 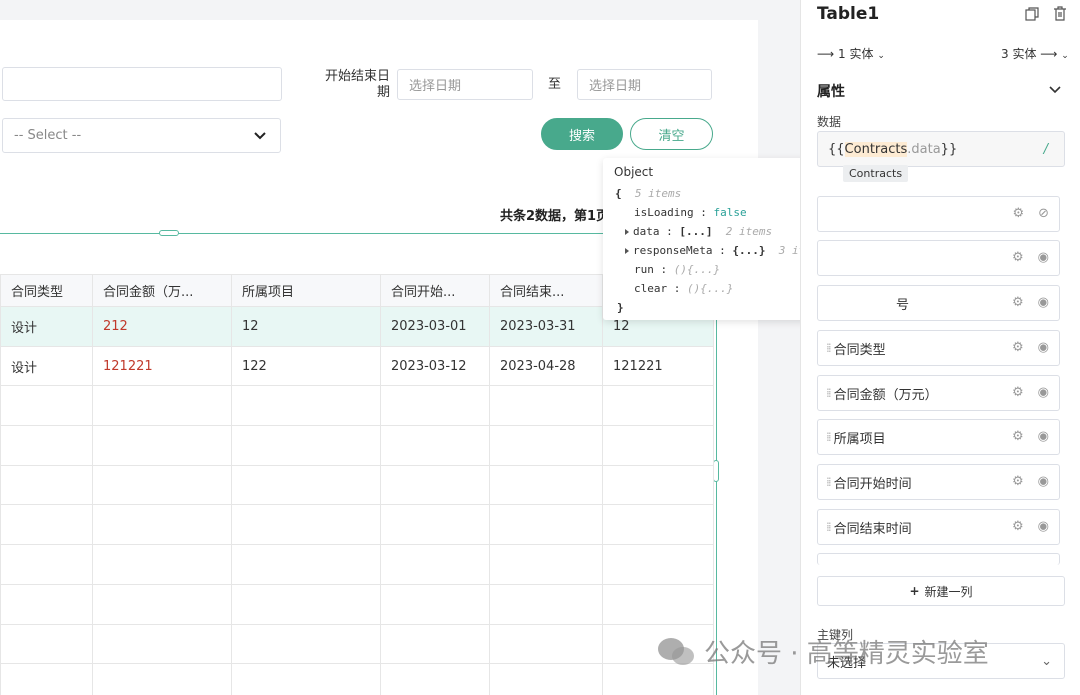 What do you see at coordinates (938, 303) in the screenshot?
I see `column-item: 号 ⚙ ◉` at bounding box center [938, 303].